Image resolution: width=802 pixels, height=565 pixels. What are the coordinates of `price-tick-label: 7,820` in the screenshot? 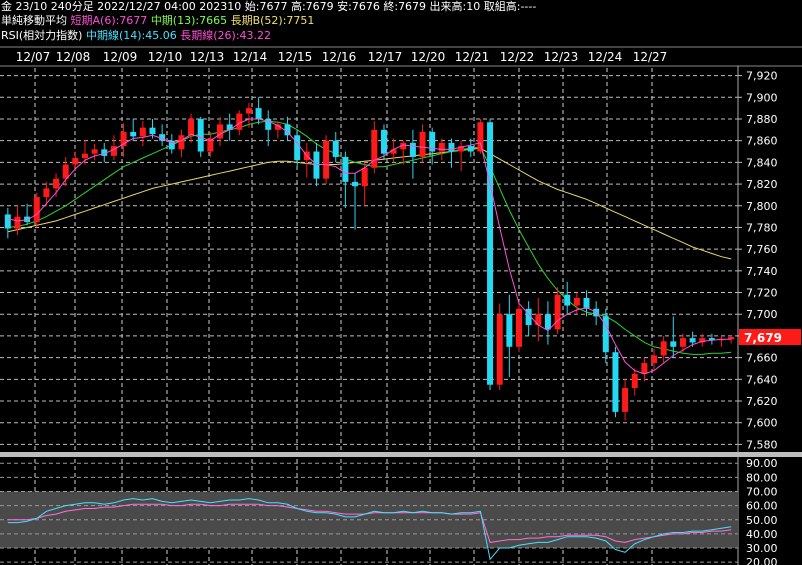 It's located at (762, 184).